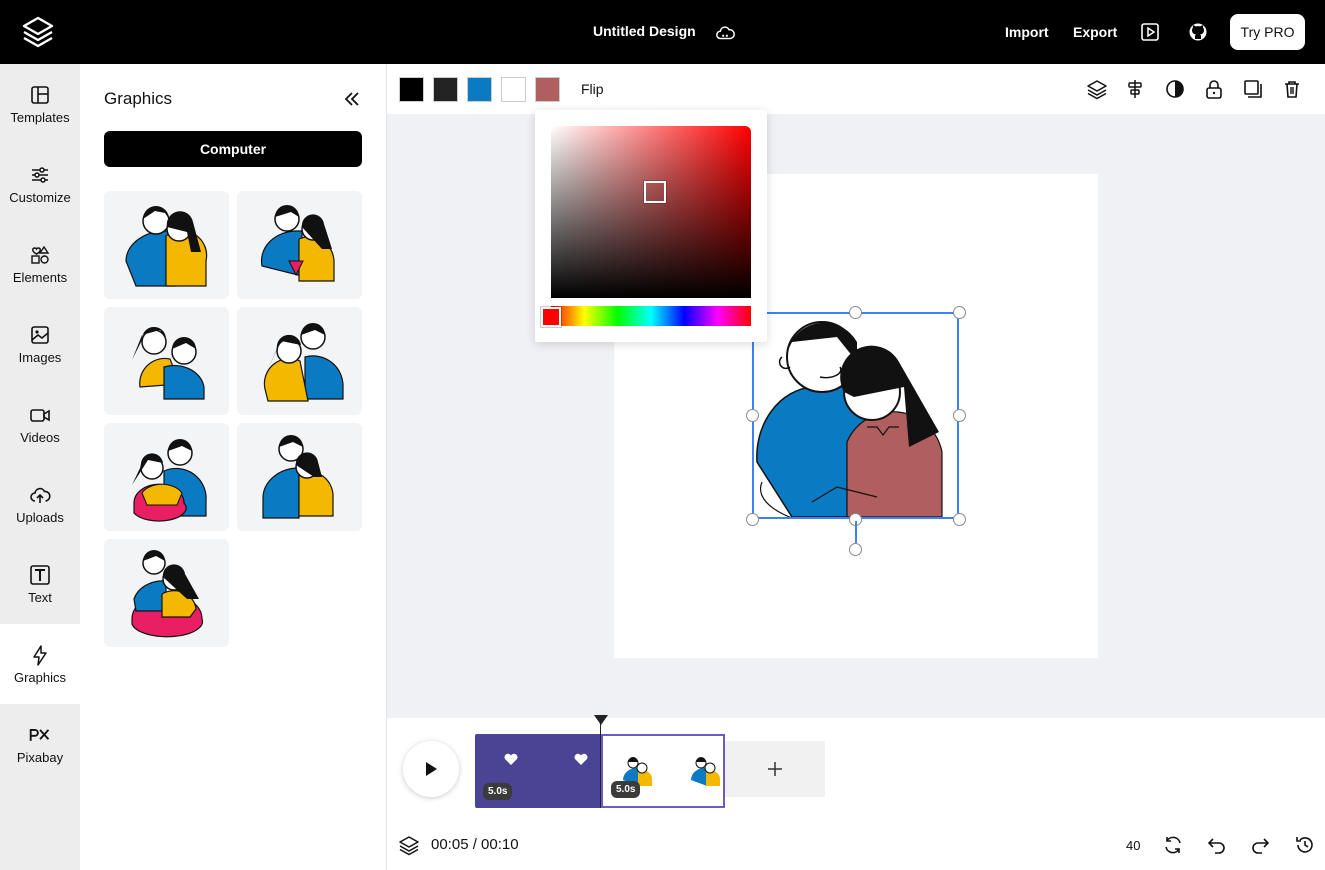  I want to click on rotate-stem, so click(856, 532).